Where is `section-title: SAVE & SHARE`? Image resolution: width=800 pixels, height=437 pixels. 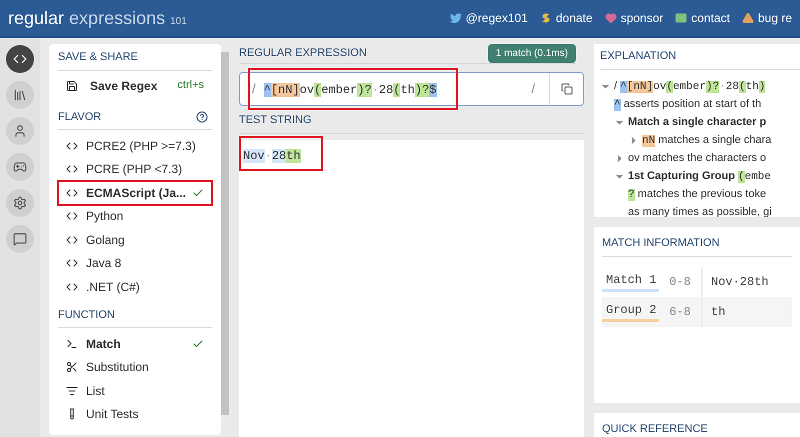 section-title: SAVE & SHARE is located at coordinates (135, 59).